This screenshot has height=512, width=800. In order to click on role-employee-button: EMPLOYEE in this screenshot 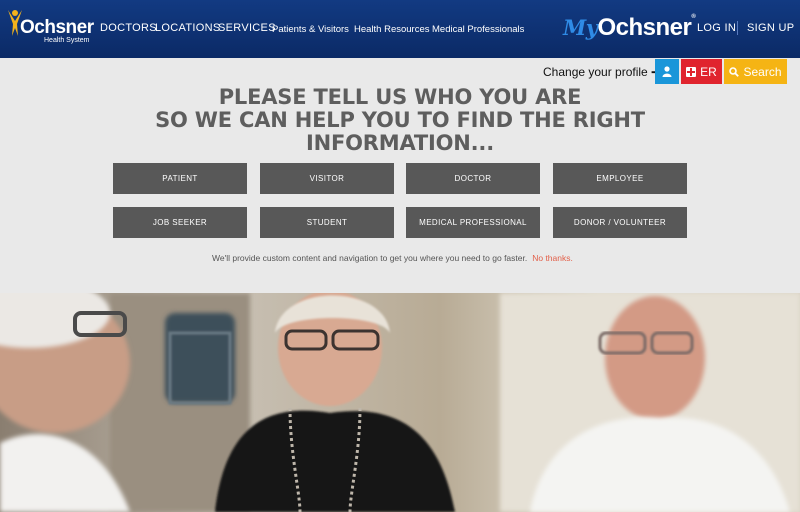, I will do `click(620, 178)`.